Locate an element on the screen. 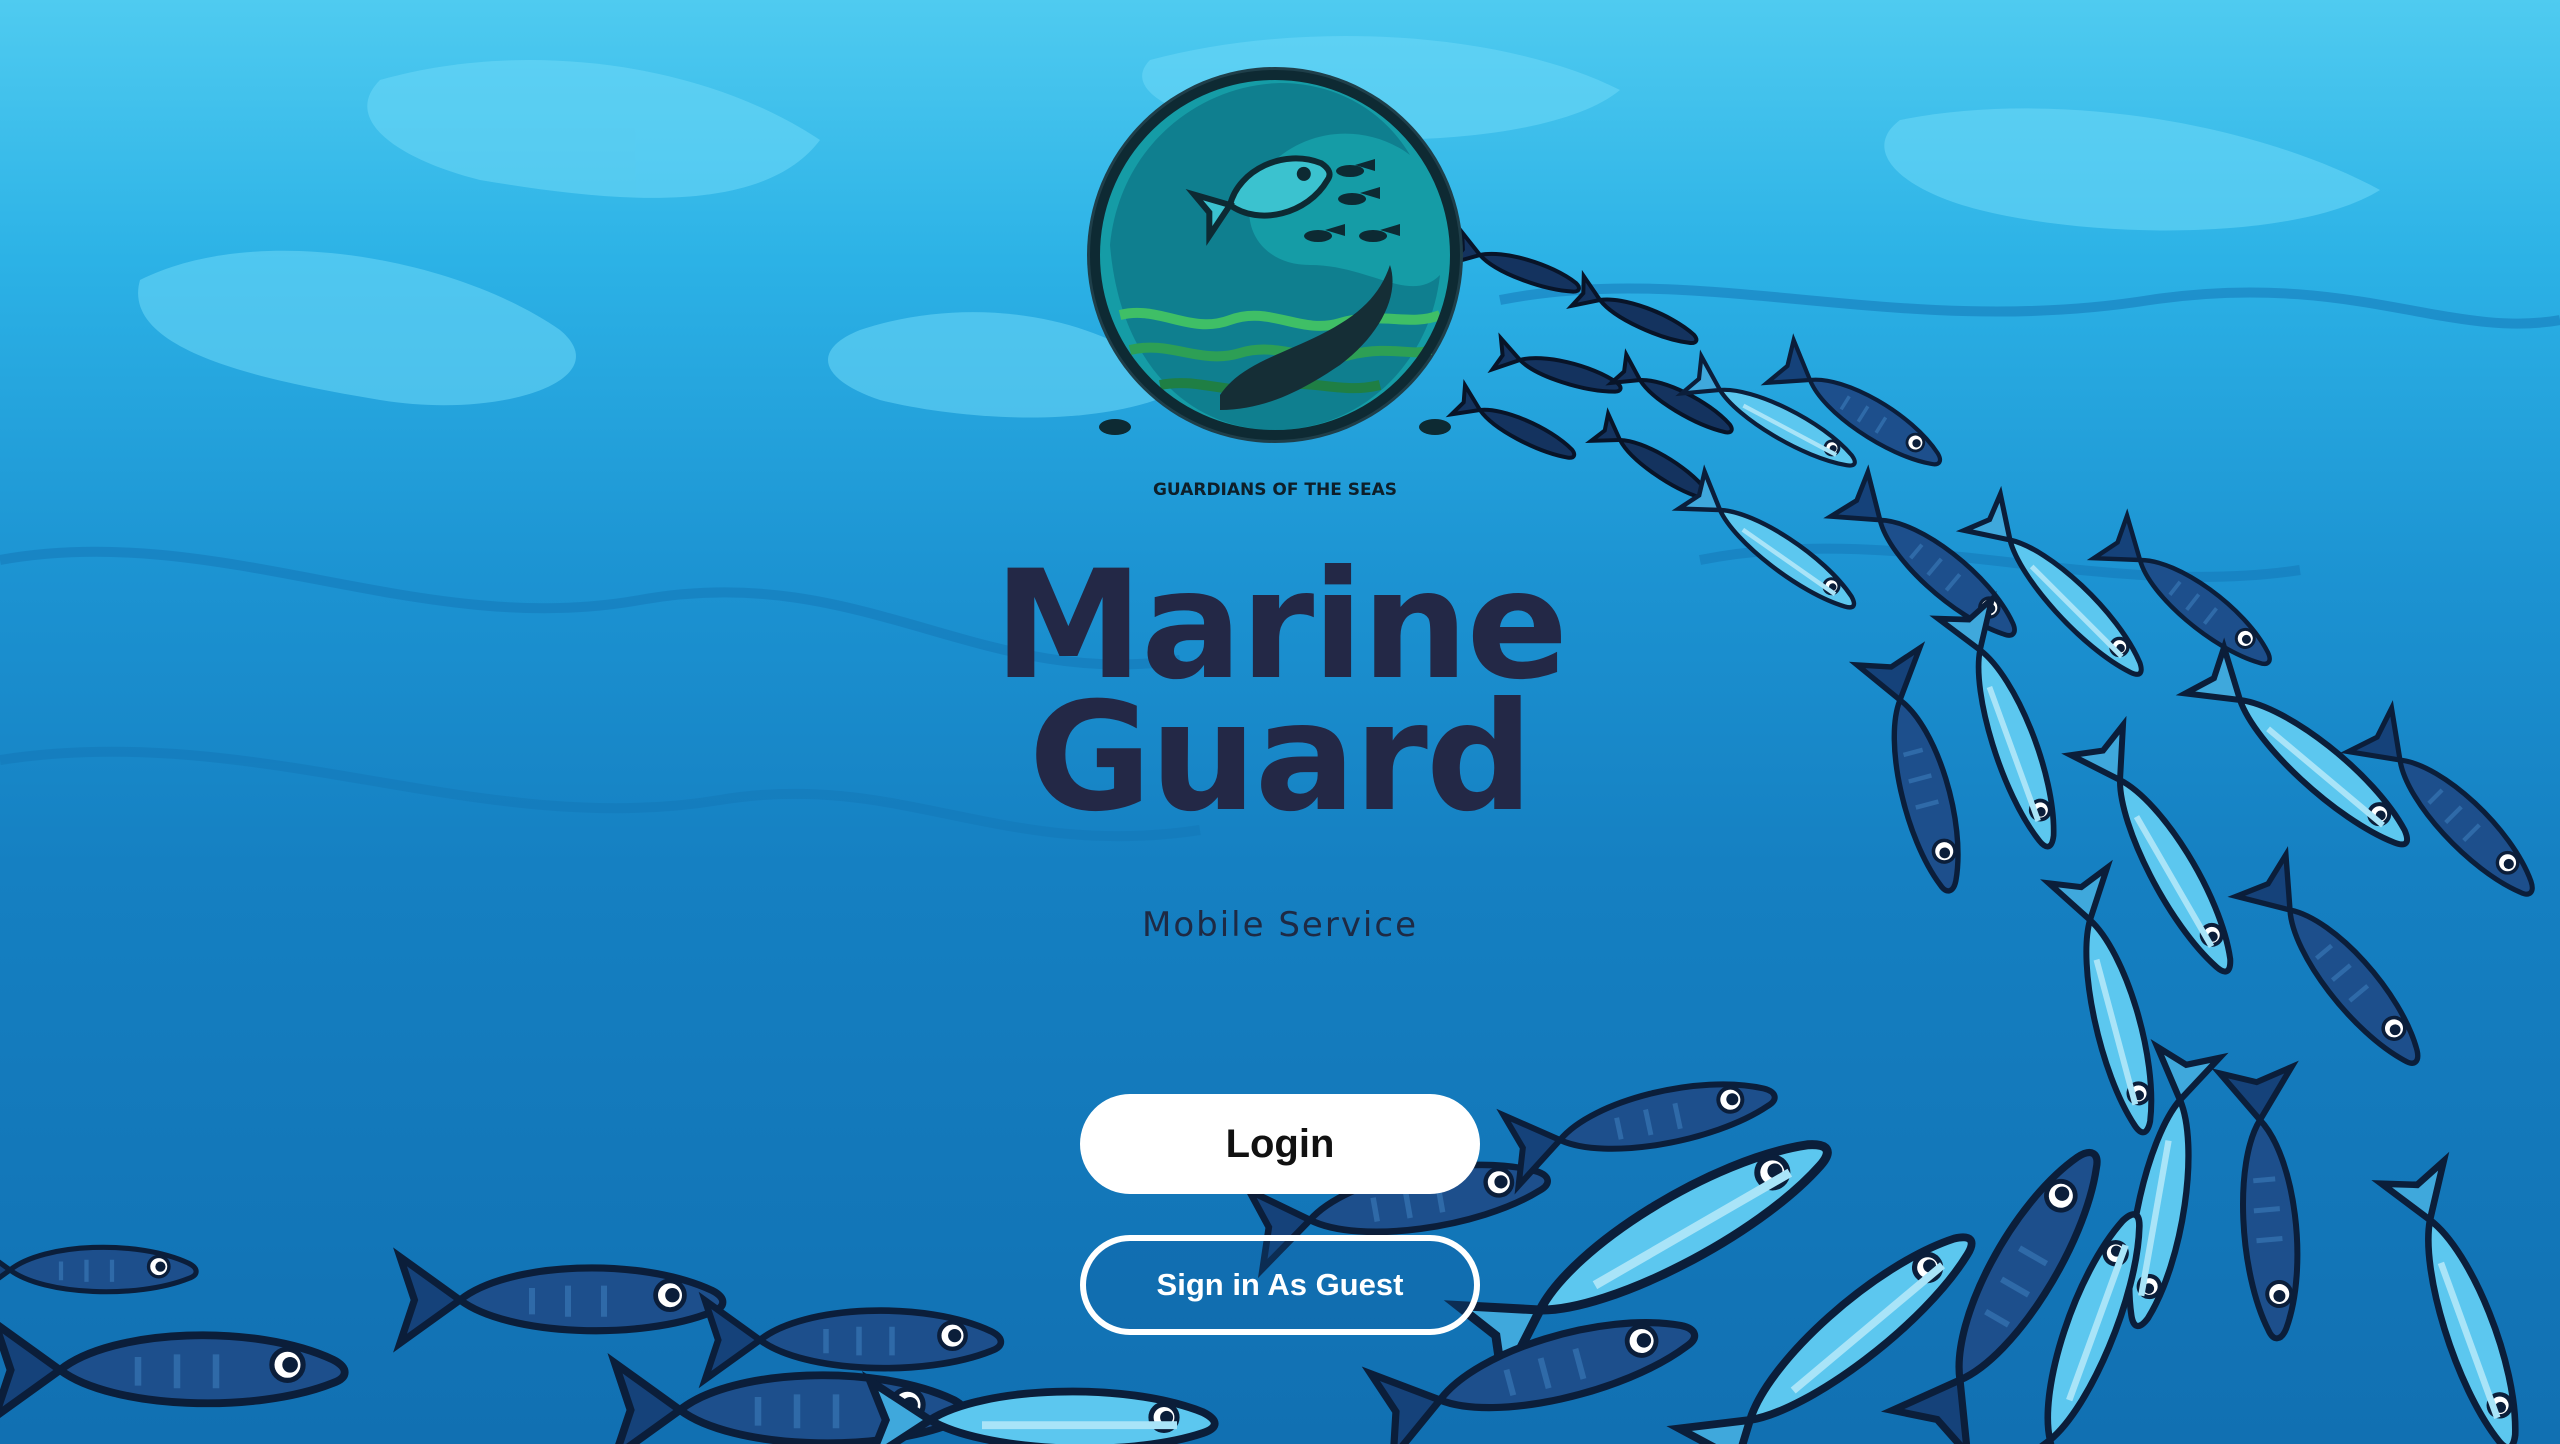  logo-caption: GUARDIANS OF THE SEAS is located at coordinates (1275, 490).